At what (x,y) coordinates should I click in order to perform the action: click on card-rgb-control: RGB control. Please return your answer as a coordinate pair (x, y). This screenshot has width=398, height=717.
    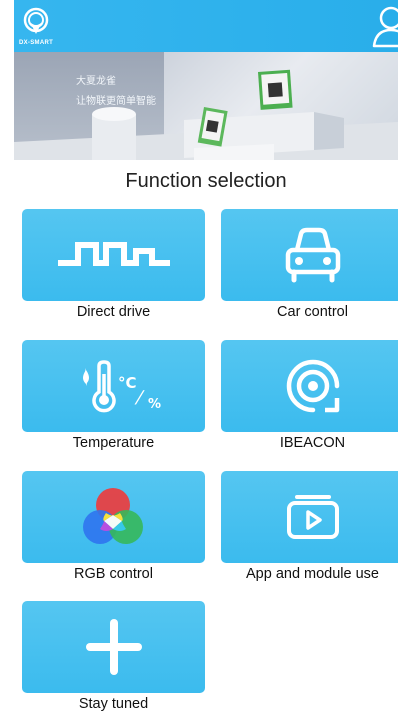
    Looking at the image, I should click on (113, 529).